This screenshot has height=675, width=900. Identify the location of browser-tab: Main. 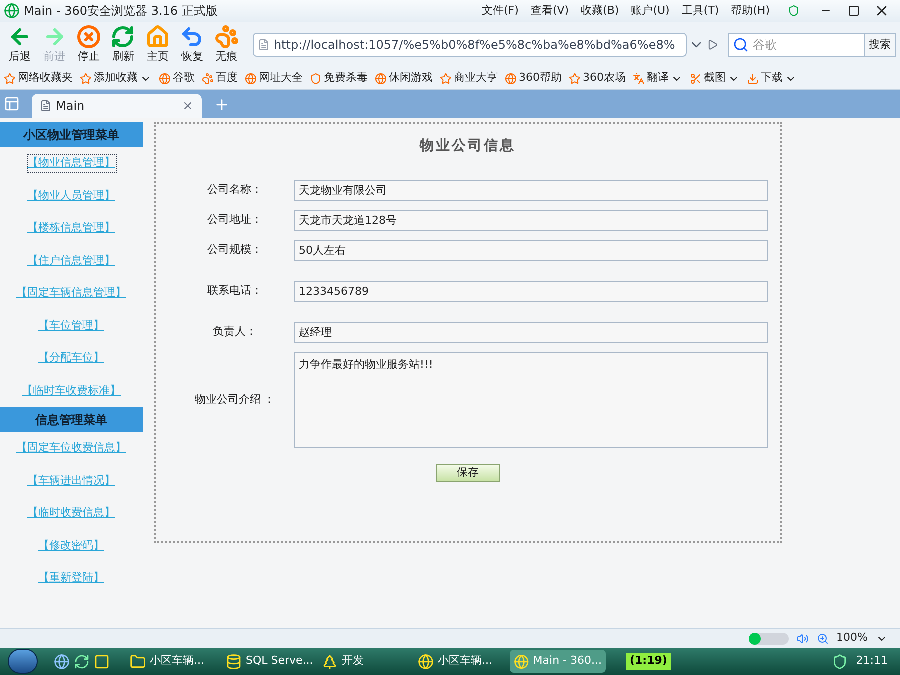
(117, 106).